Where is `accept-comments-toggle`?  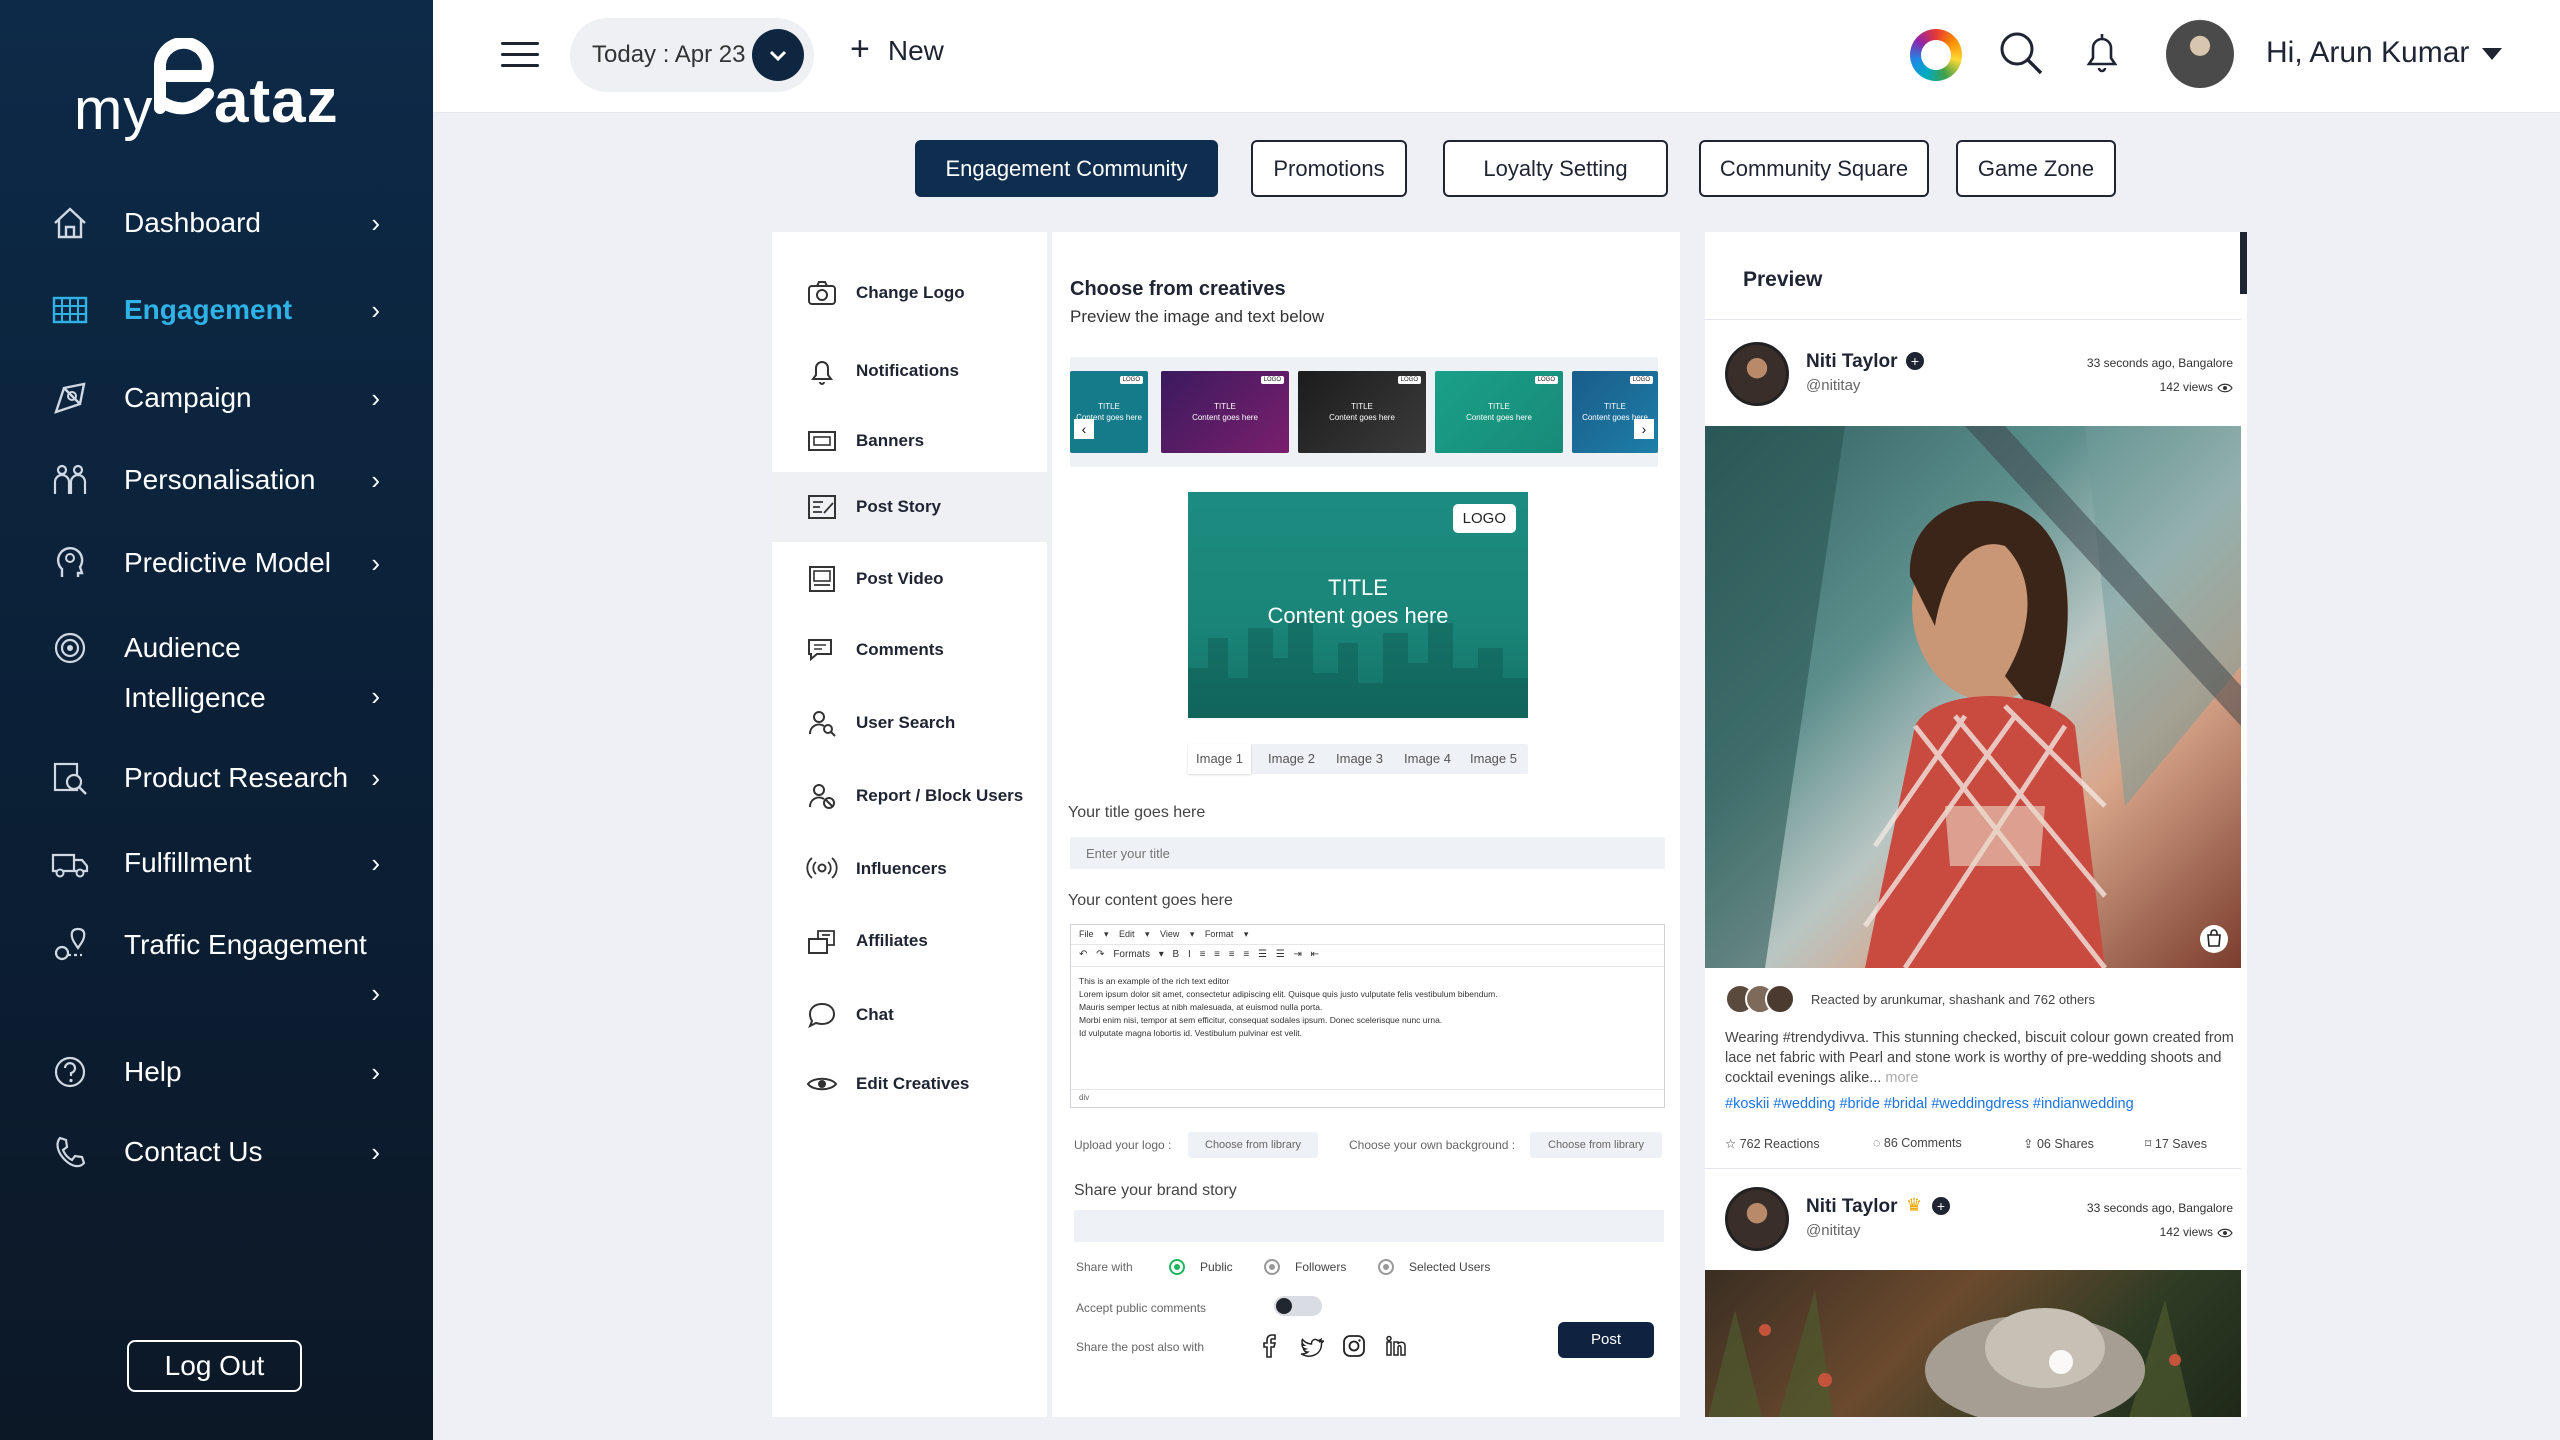
accept-comments-toggle is located at coordinates (1298, 1306).